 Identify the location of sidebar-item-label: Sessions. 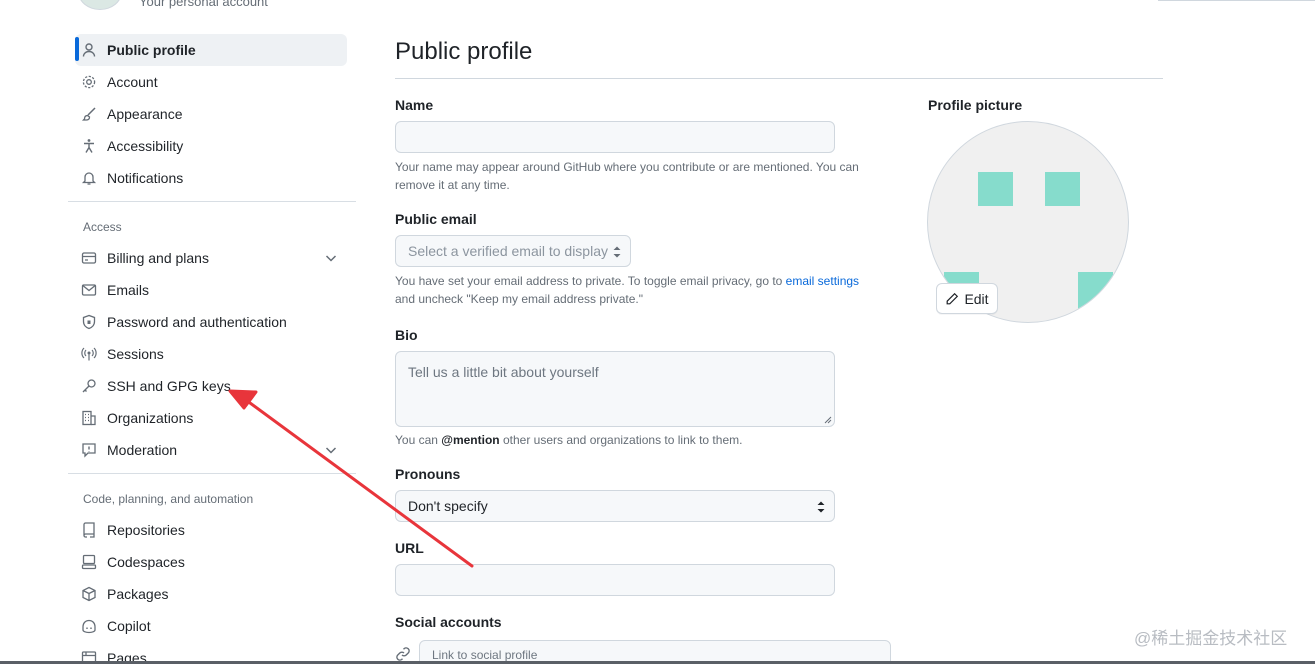
(135, 354).